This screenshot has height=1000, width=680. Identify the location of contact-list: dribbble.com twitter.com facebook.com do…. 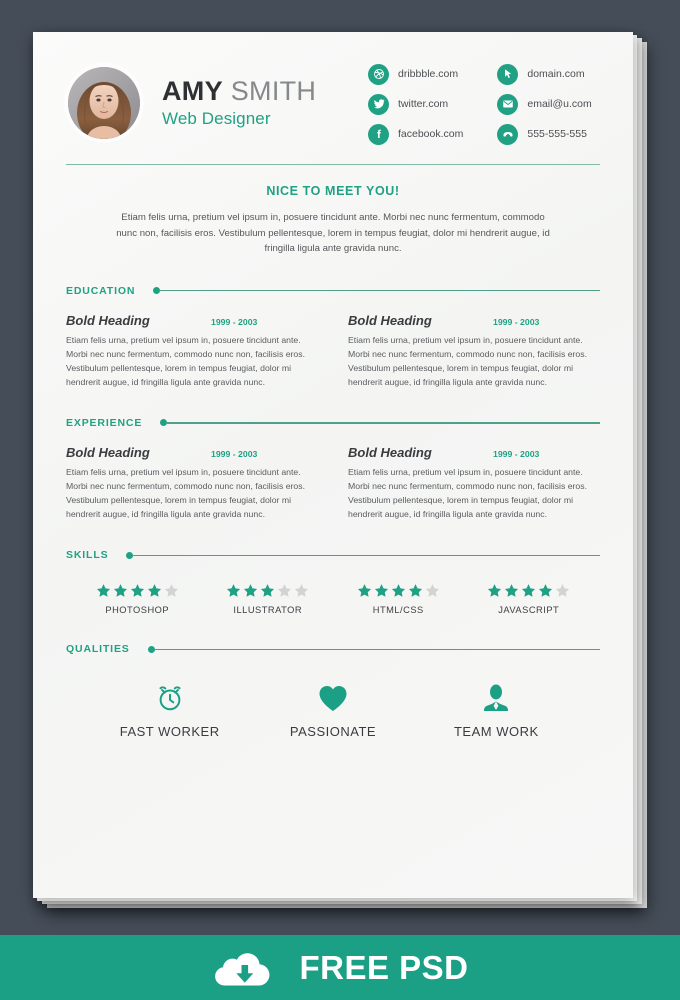
(480, 103).